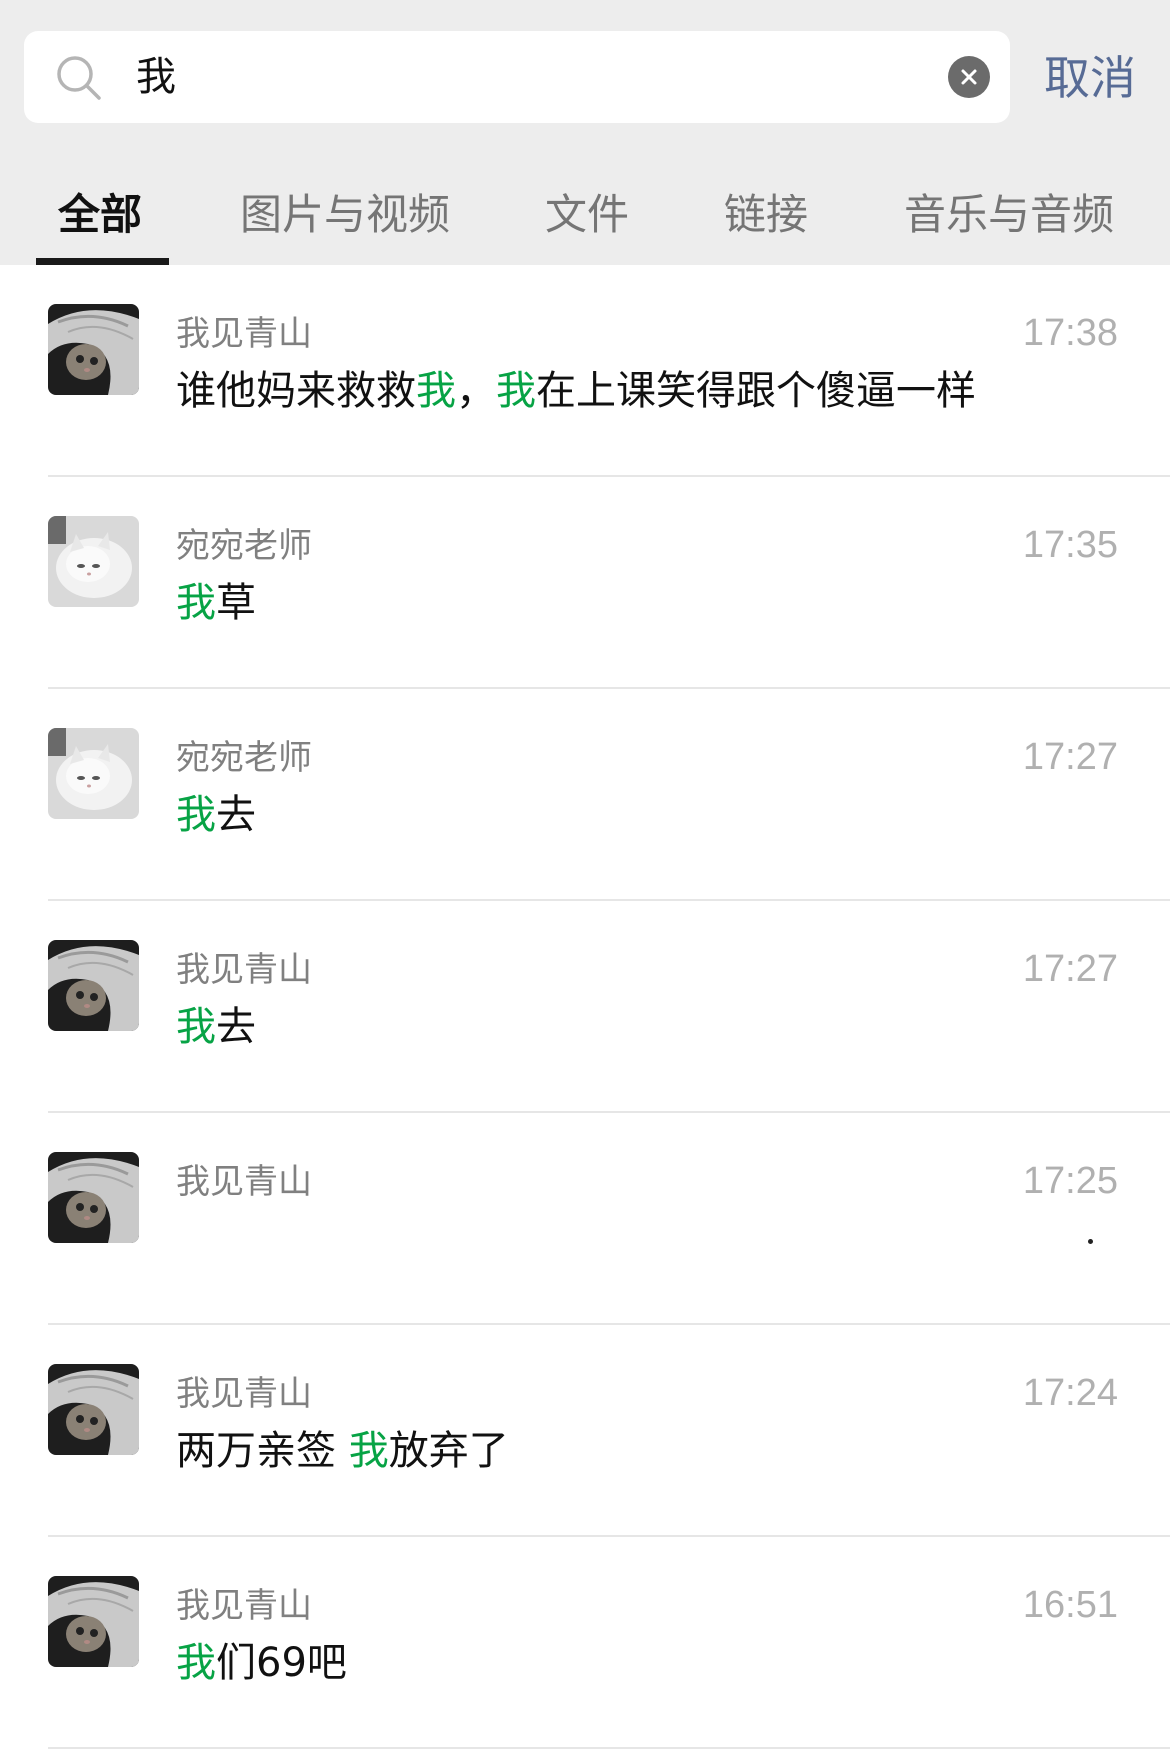  I want to click on close-icon, so click(969, 77).